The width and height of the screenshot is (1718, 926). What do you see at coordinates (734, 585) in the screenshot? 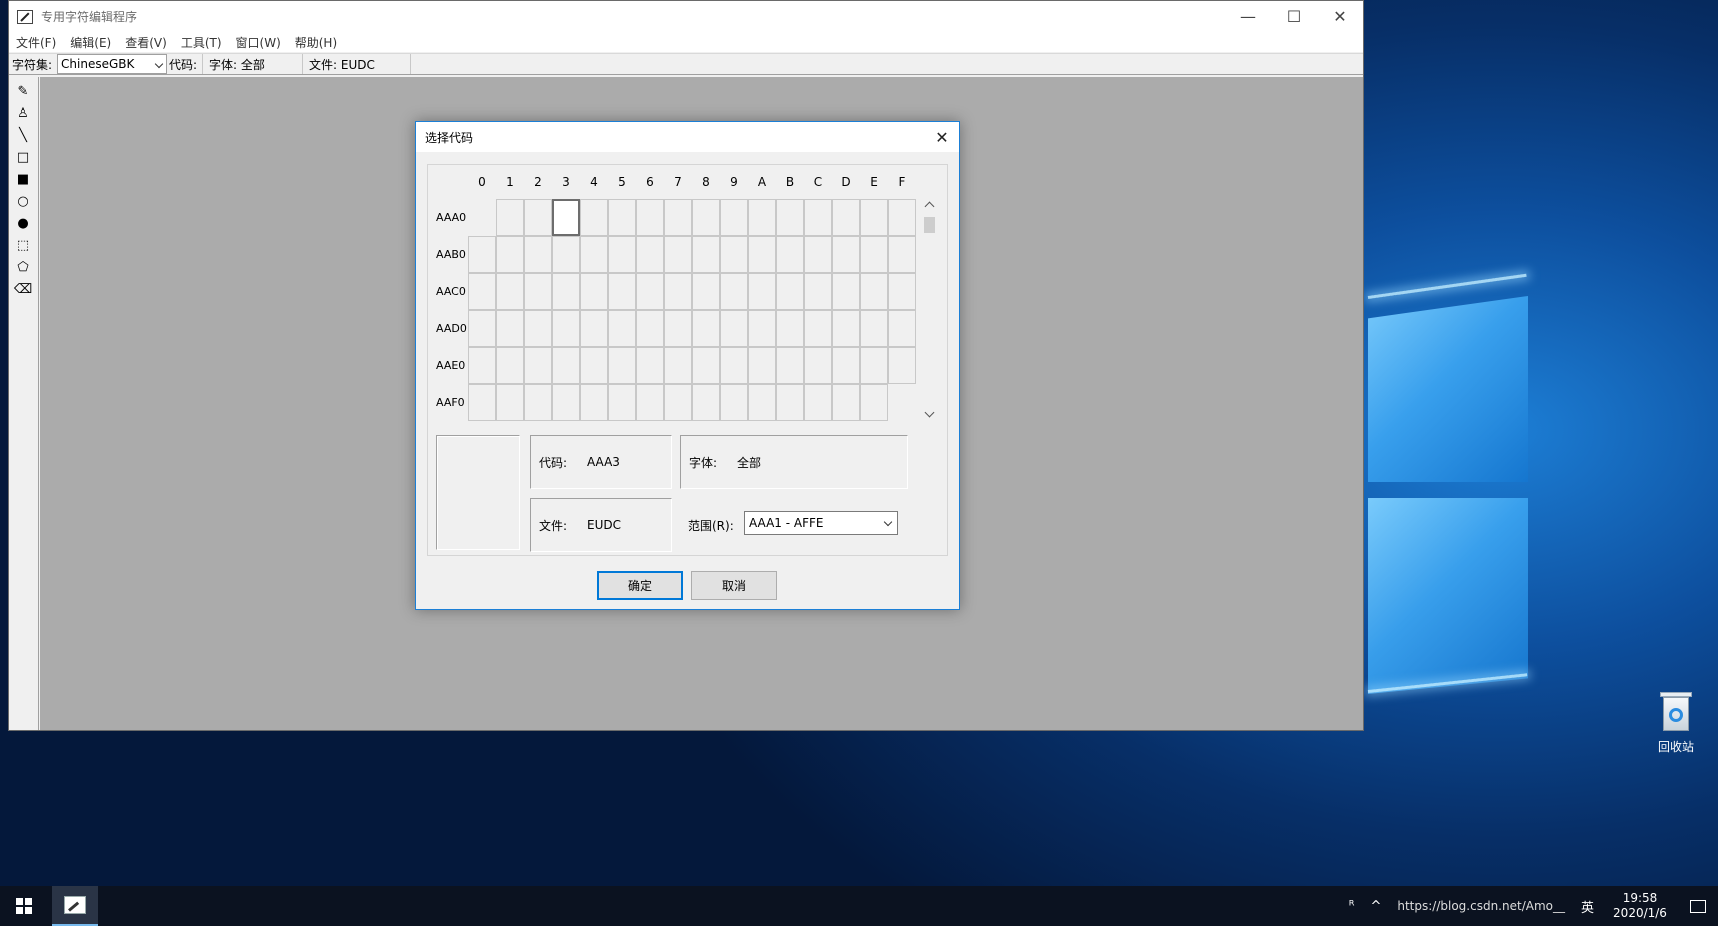
I see `cancel-button: 取消` at bounding box center [734, 585].